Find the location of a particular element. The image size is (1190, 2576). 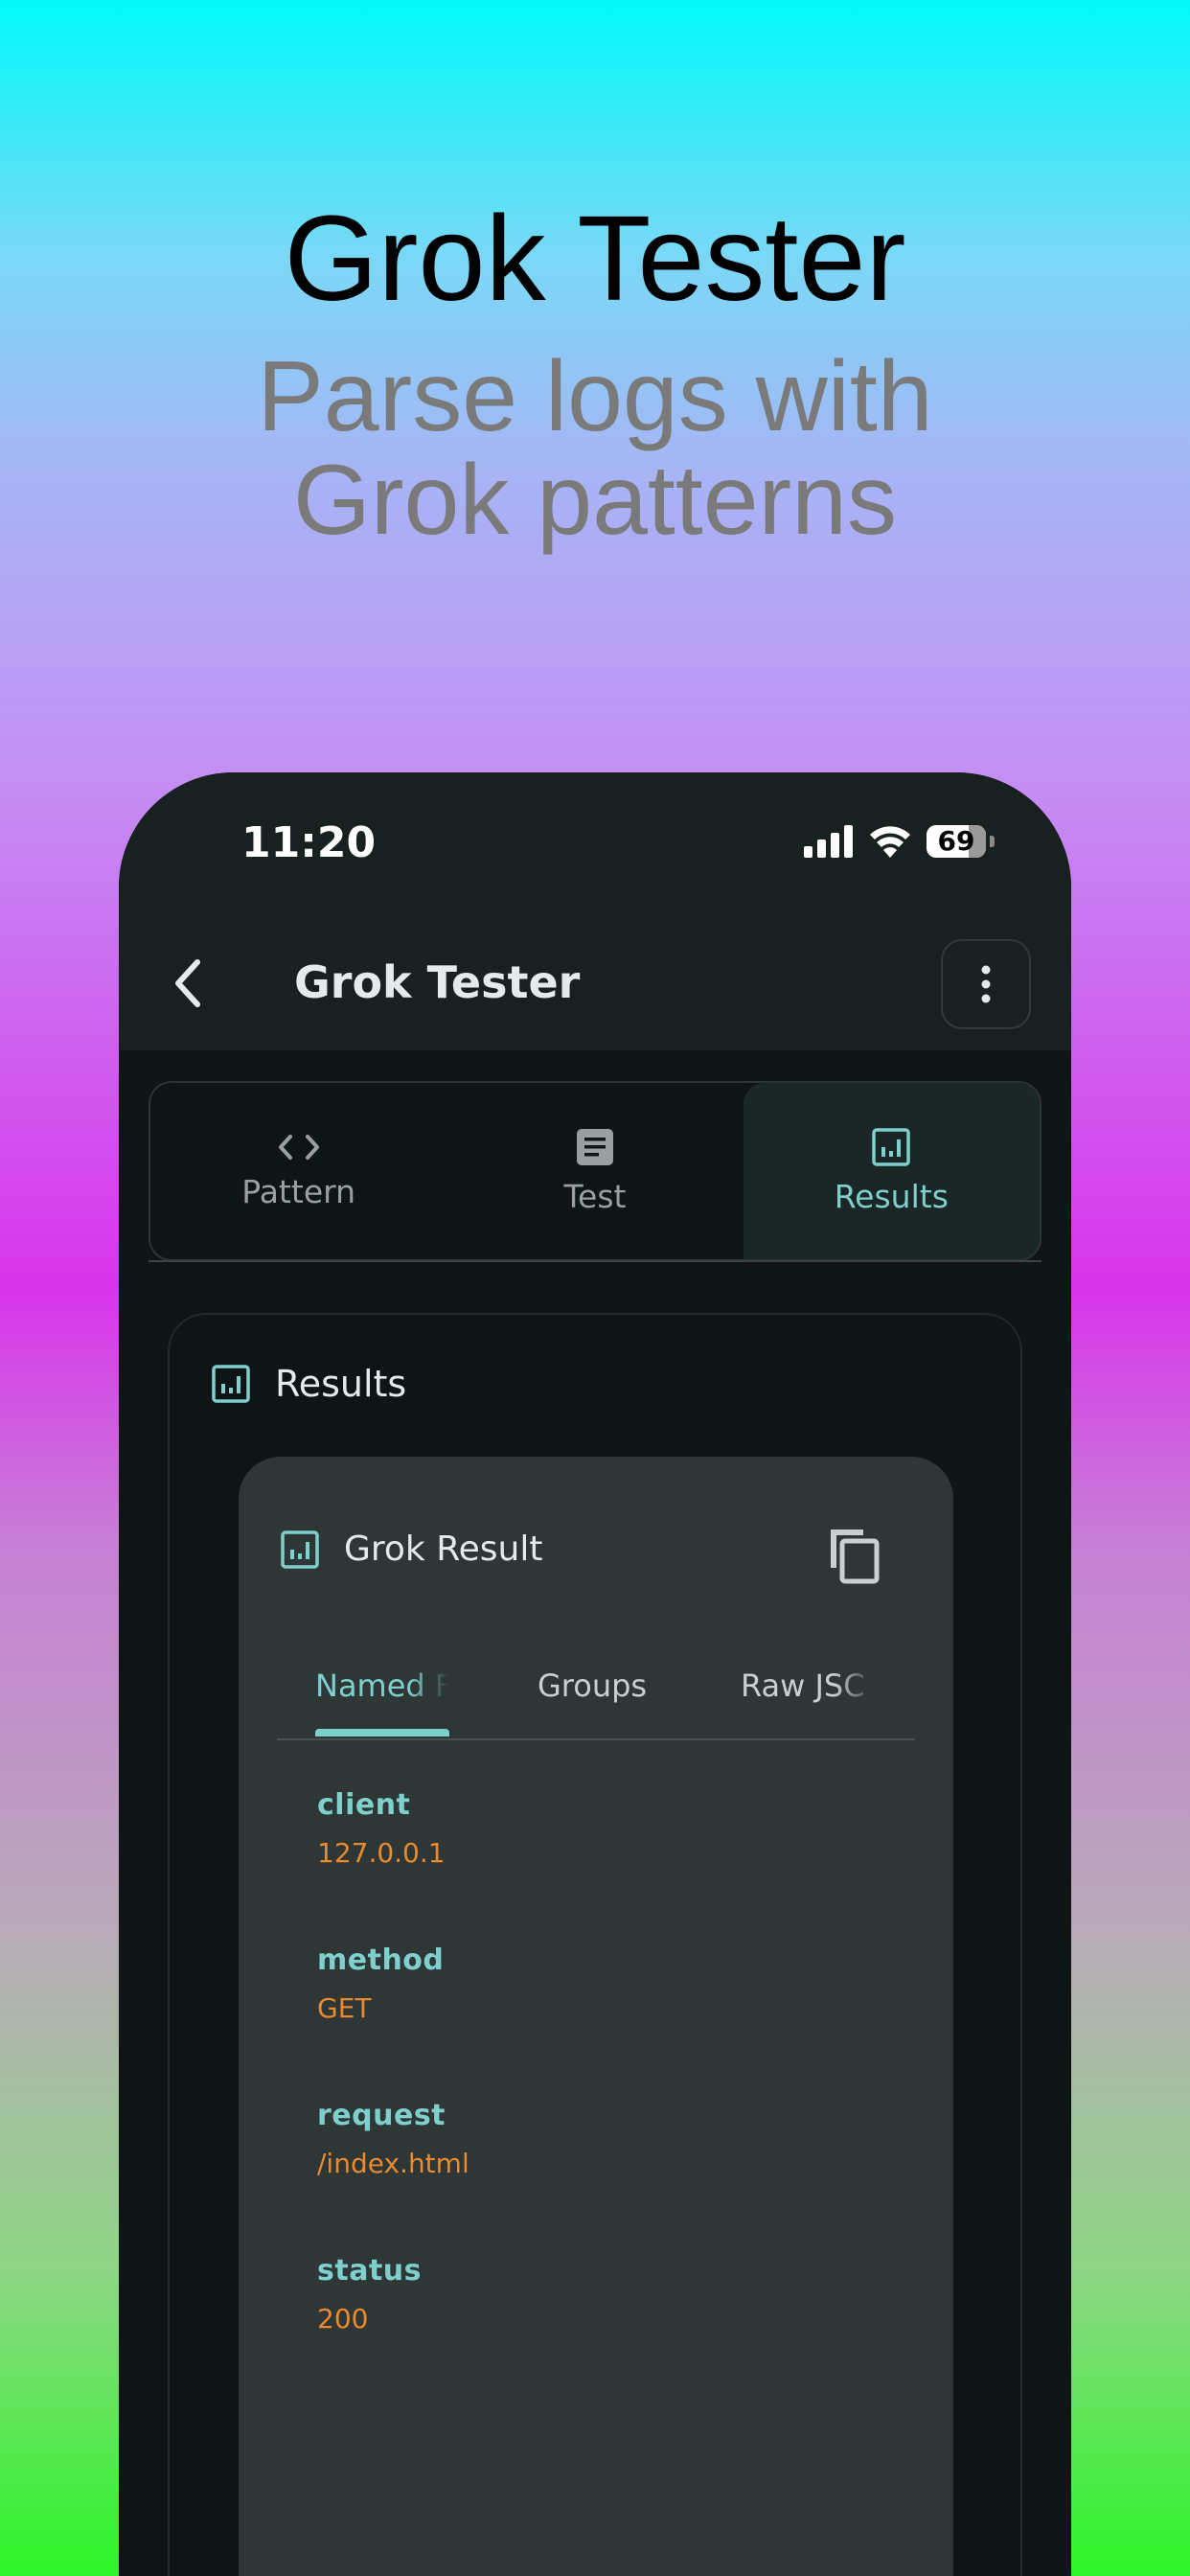

more-vertical-icon is located at coordinates (986, 984).